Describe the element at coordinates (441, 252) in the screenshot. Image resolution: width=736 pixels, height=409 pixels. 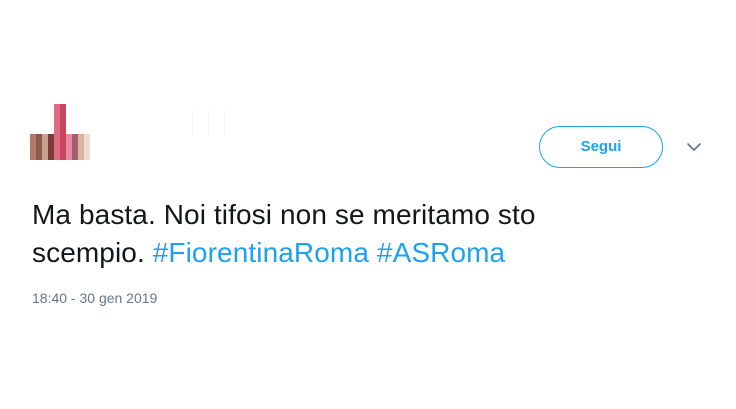
I see `hashtag-link: #ASRoma` at that location.